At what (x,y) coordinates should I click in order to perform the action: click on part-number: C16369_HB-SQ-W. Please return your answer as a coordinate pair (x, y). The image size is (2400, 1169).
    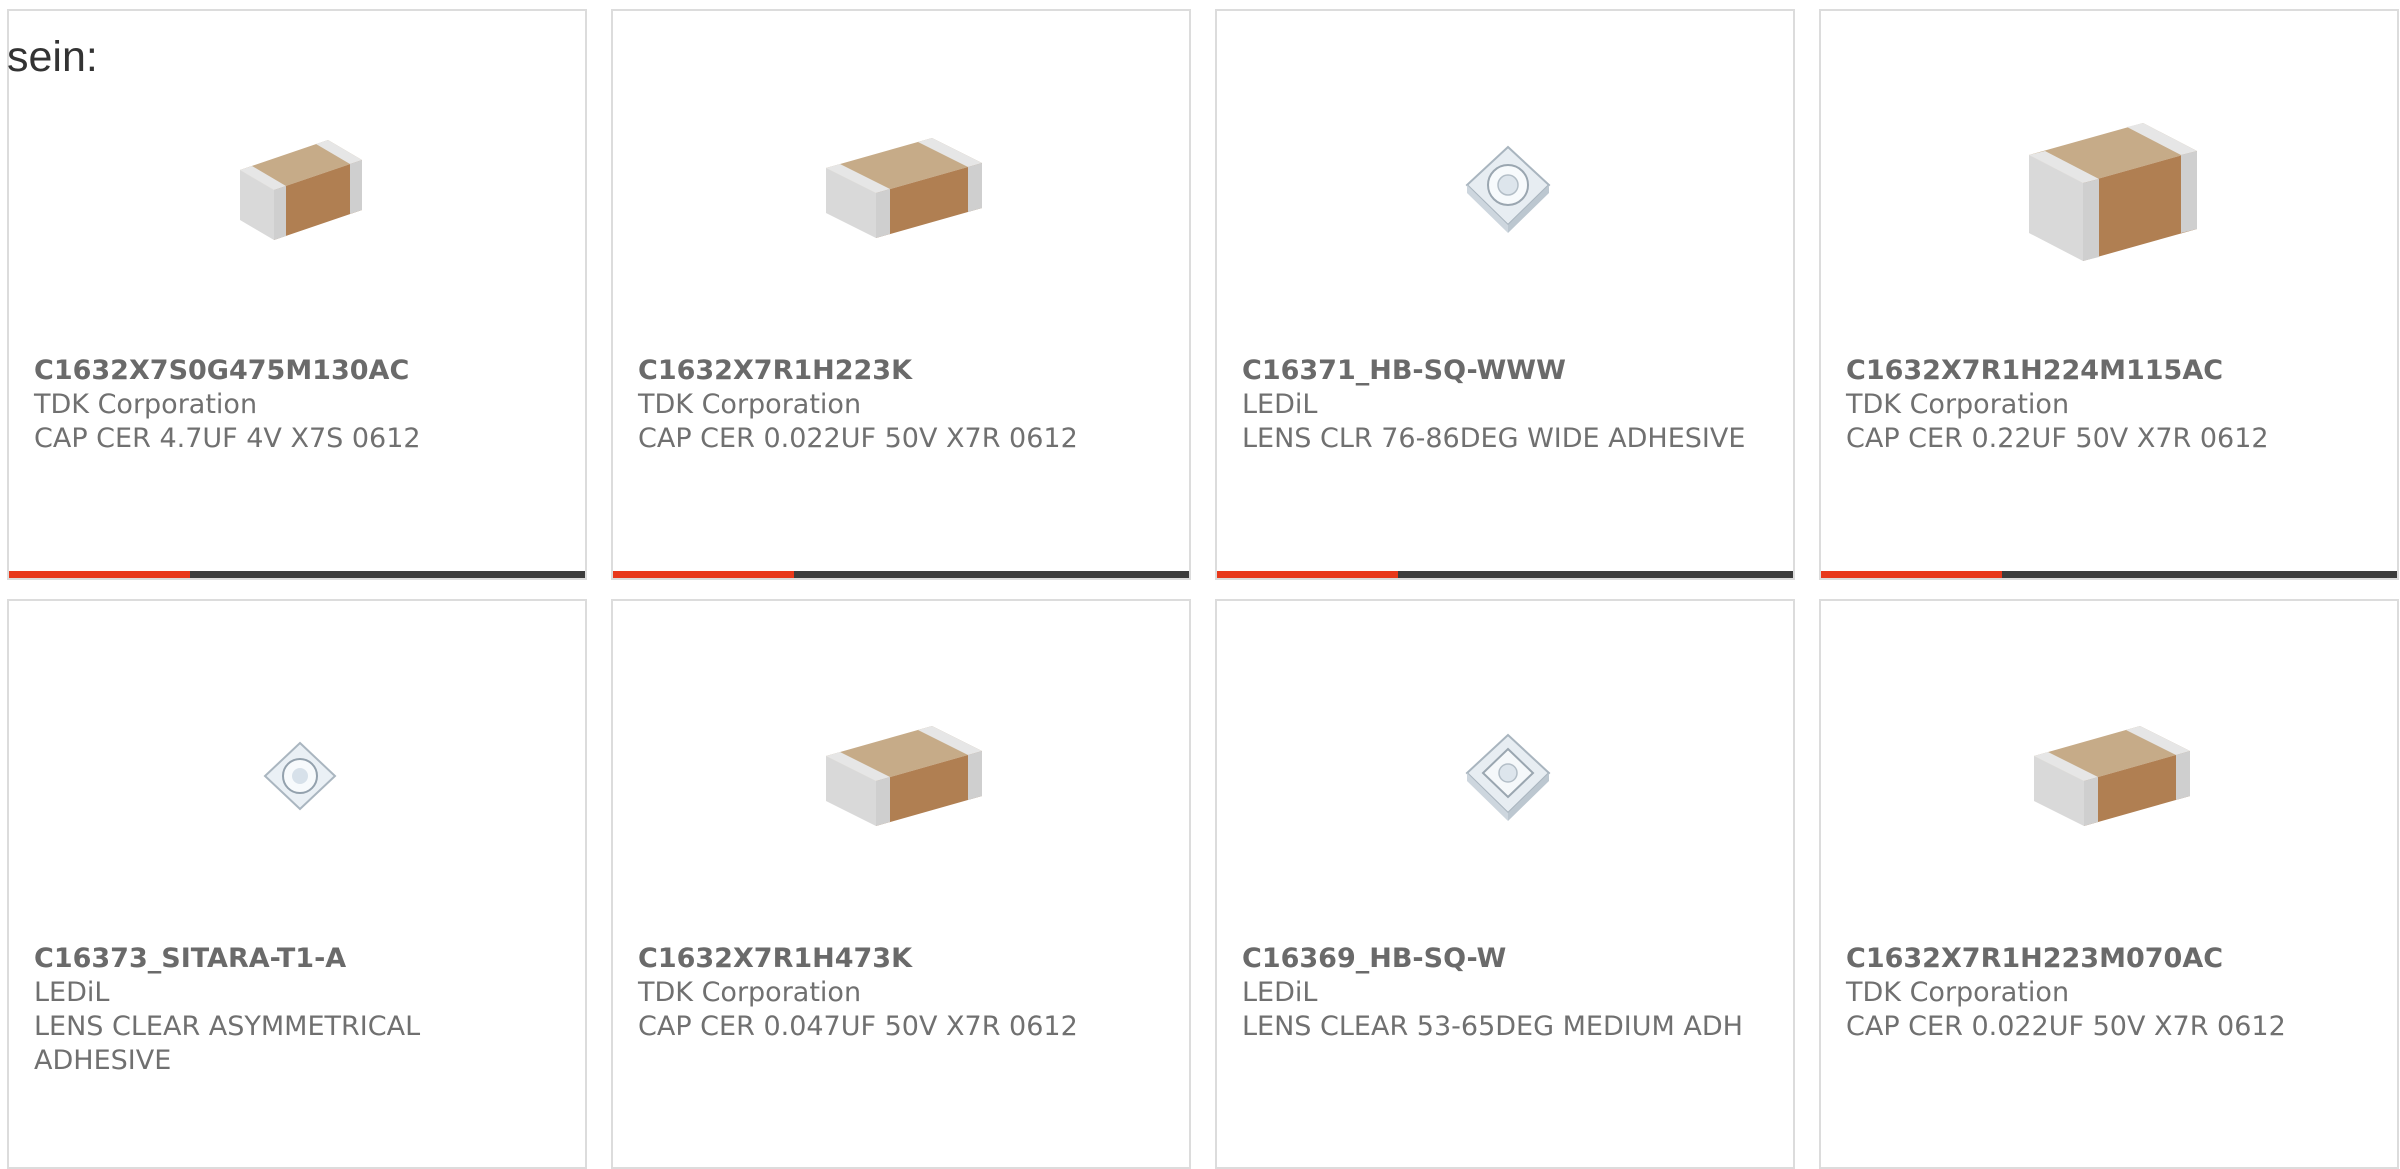
    Looking at the image, I should click on (1507, 959).